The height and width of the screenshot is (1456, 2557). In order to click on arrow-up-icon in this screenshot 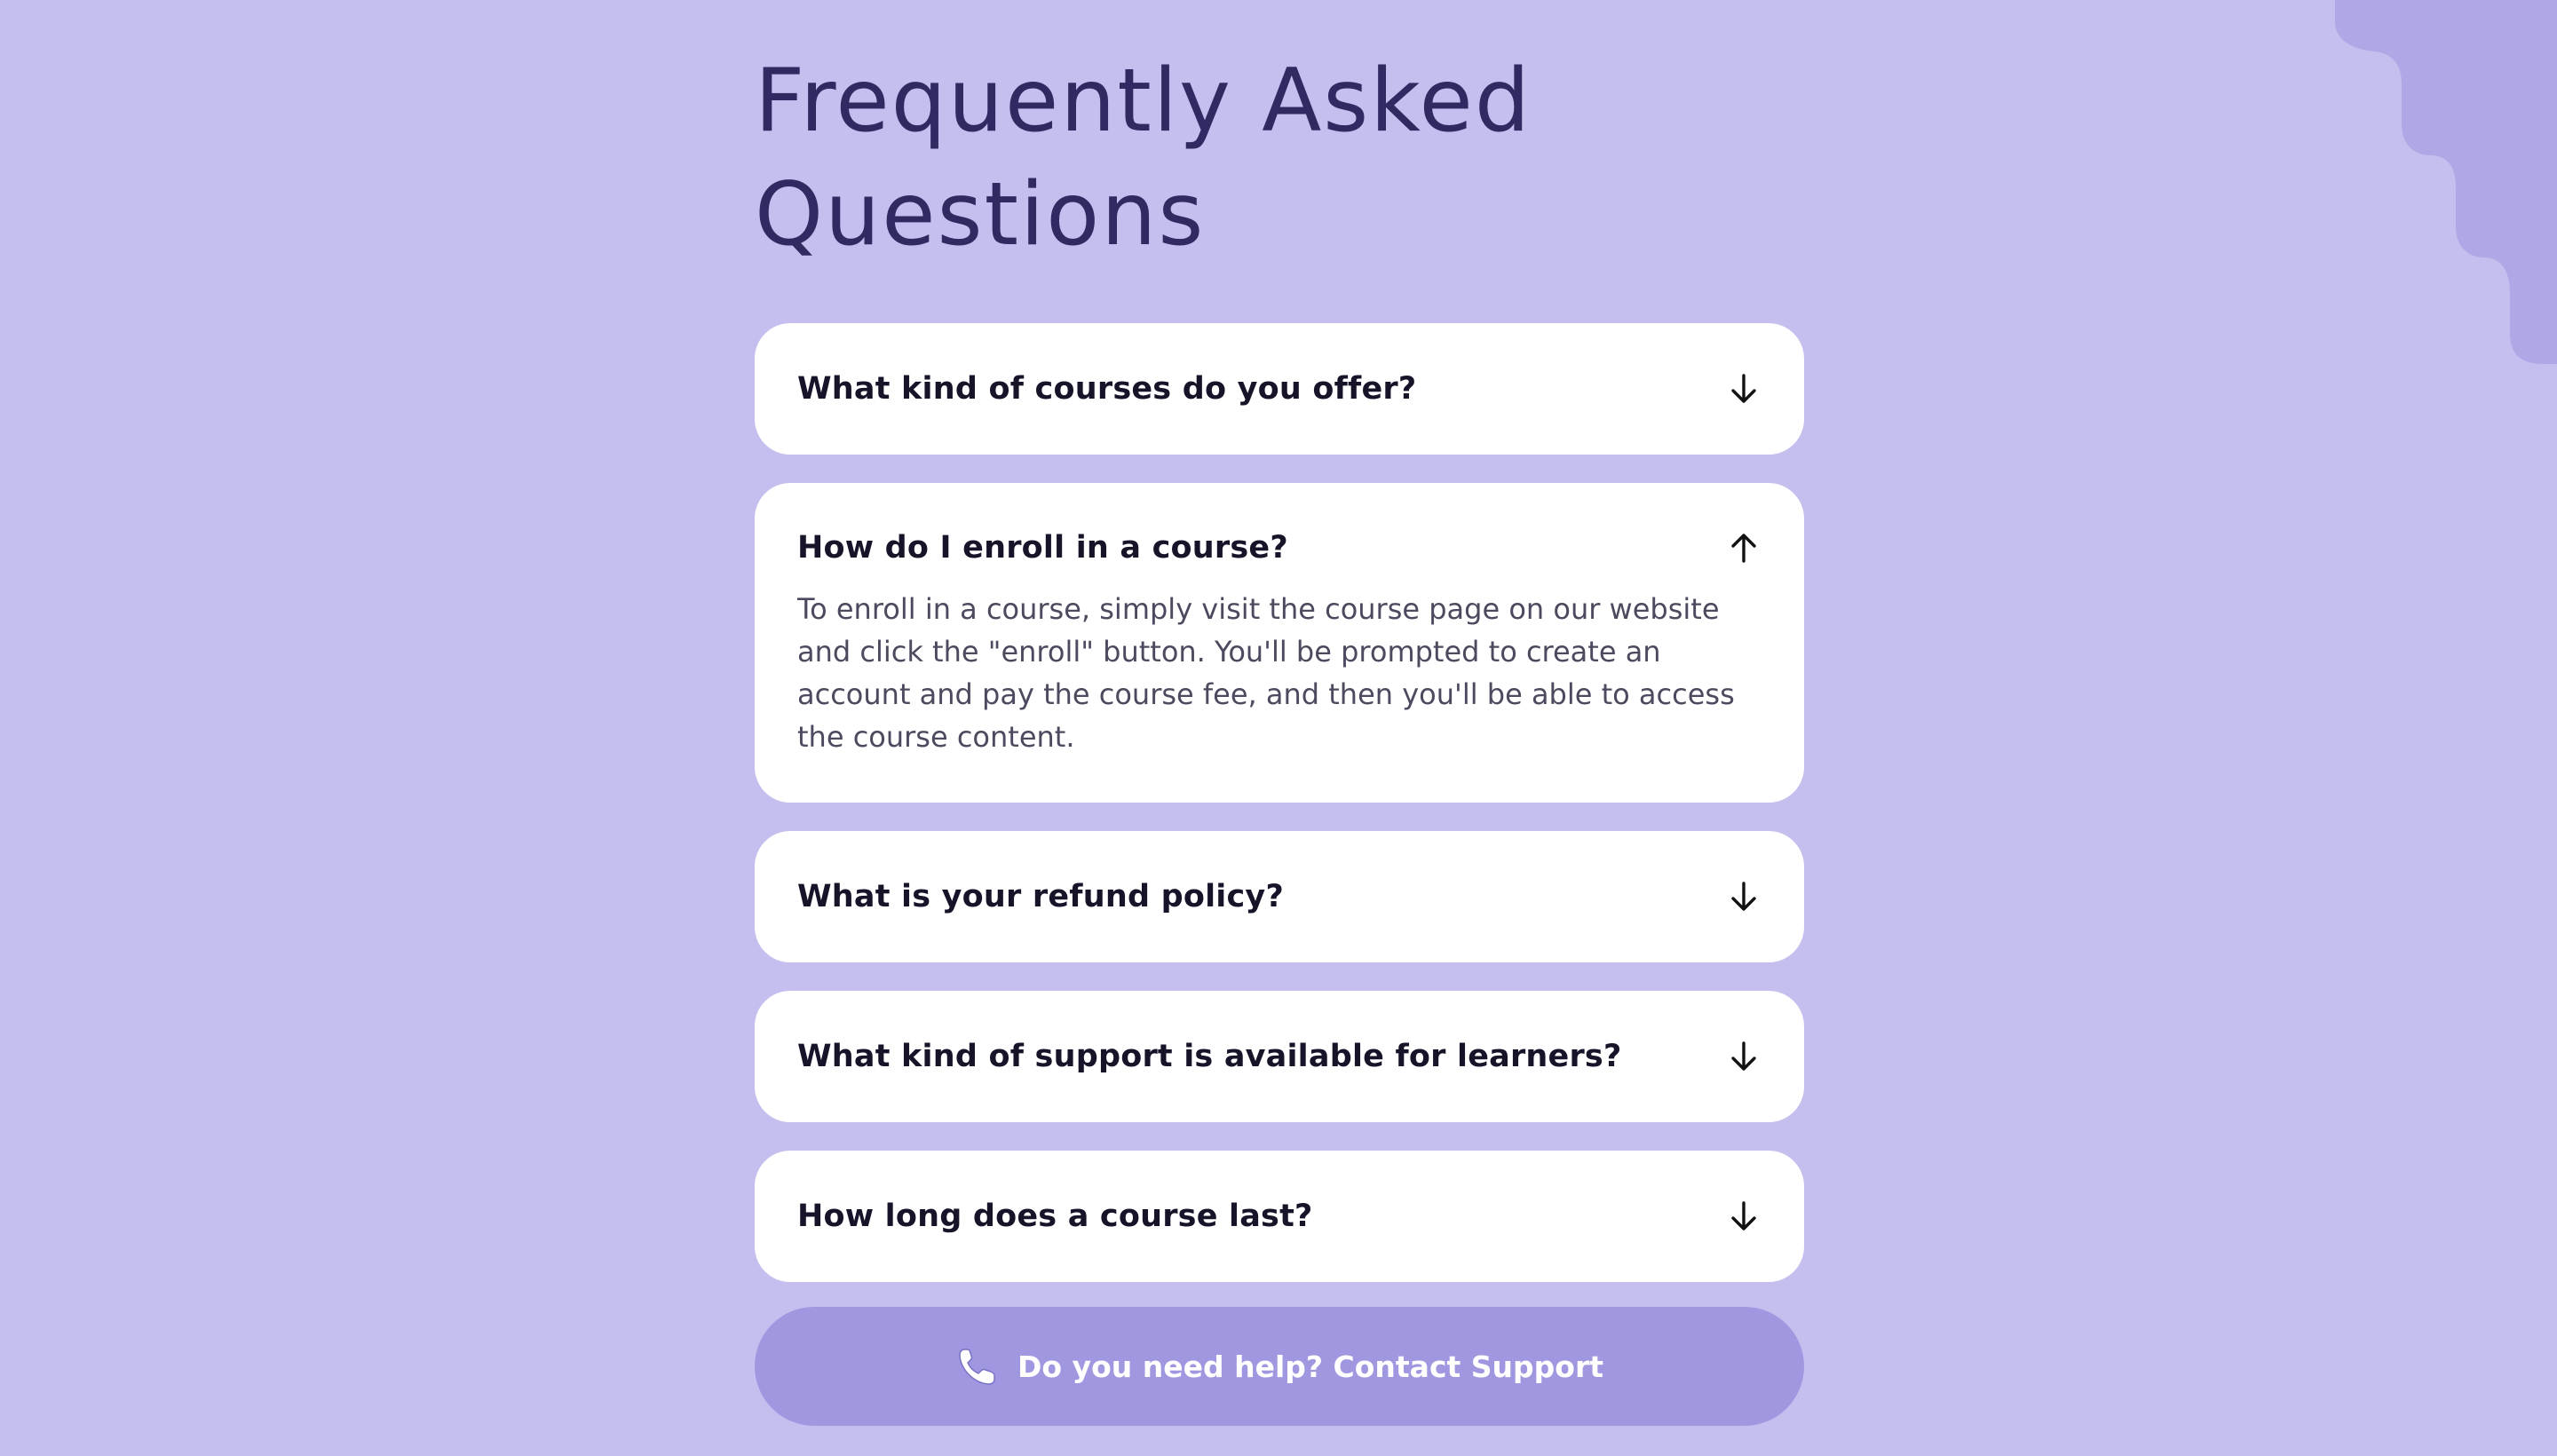, I will do `click(1743, 548)`.